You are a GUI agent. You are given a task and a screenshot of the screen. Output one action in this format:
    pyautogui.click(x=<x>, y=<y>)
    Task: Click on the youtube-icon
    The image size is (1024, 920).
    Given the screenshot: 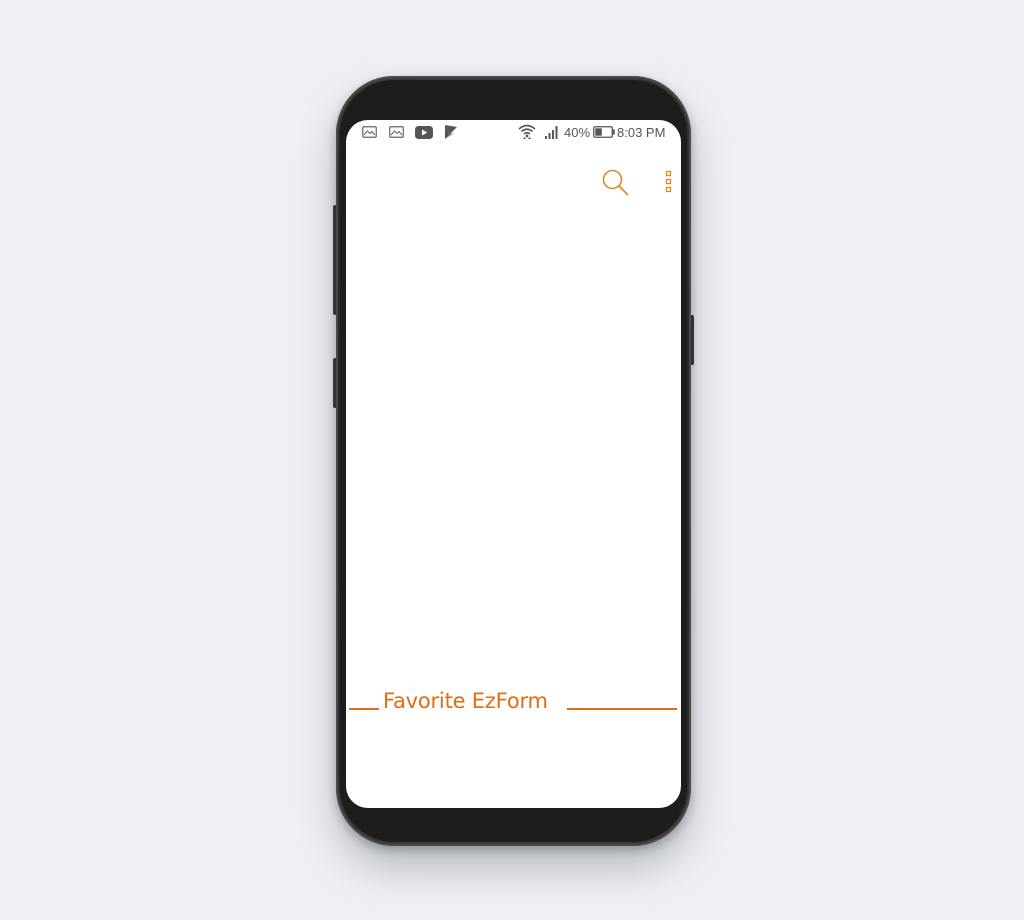 What is the action you would take?
    pyautogui.click(x=424, y=132)
    